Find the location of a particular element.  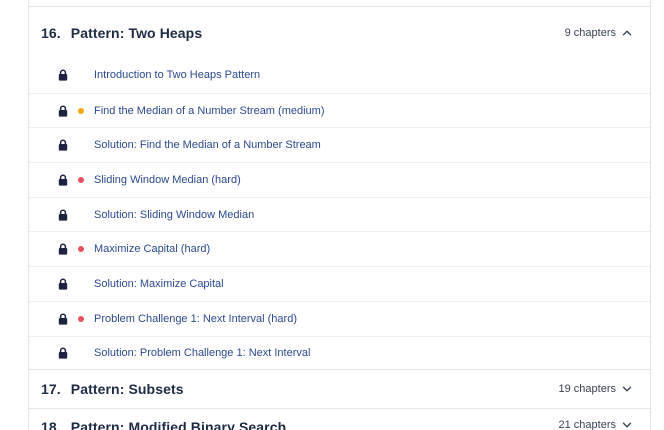

section-name: Pattern: Two Heaps is located at coordinates (136, 32).